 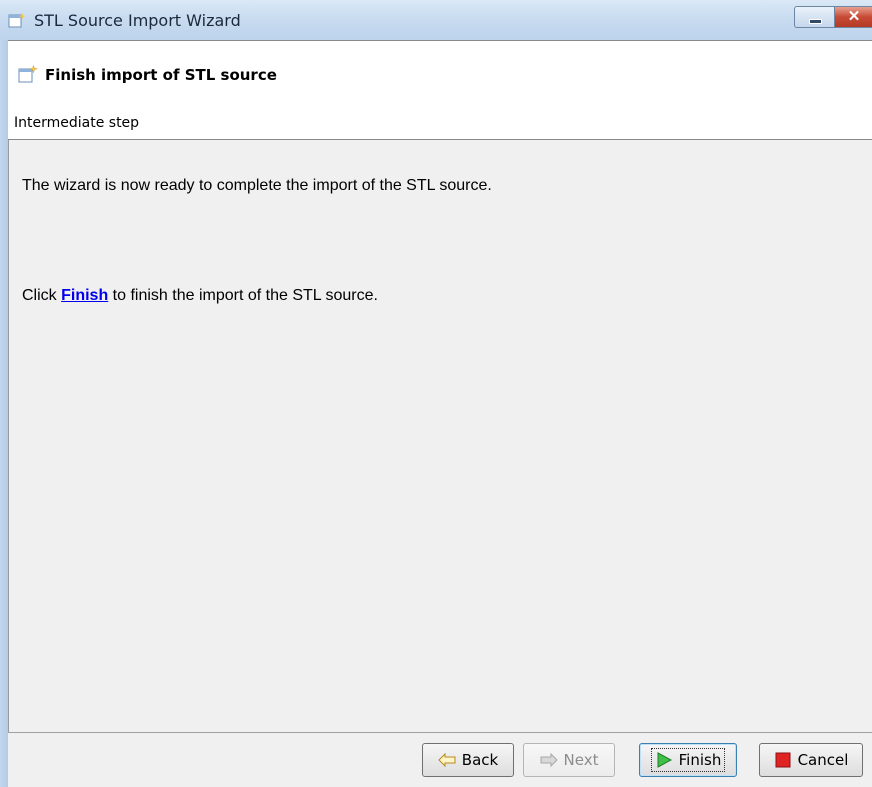 I want to click on window-controls: ✕, so click(x=833, y=18).